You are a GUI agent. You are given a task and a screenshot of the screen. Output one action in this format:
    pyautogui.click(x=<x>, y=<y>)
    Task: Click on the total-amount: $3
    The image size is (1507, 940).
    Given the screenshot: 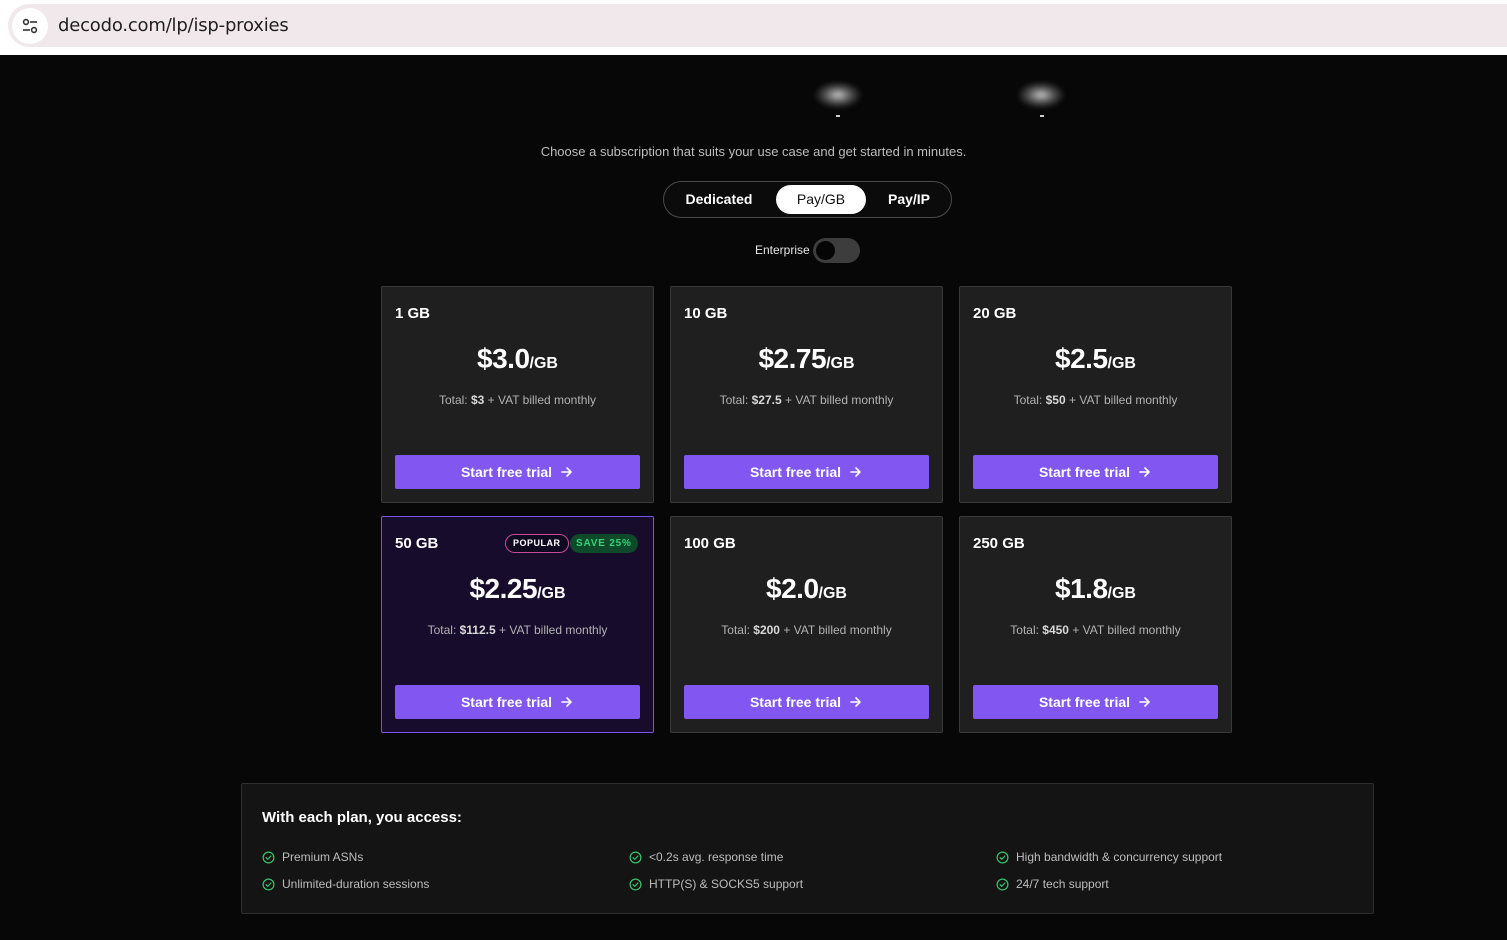 What is the action you would take?
    pyautogui.click(x=477, y=400)
    